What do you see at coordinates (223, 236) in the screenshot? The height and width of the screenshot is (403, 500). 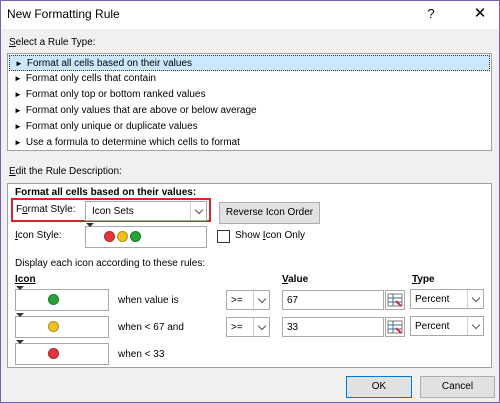 I see `show-icon-only-checkbox` at bounding box center [223, 236].